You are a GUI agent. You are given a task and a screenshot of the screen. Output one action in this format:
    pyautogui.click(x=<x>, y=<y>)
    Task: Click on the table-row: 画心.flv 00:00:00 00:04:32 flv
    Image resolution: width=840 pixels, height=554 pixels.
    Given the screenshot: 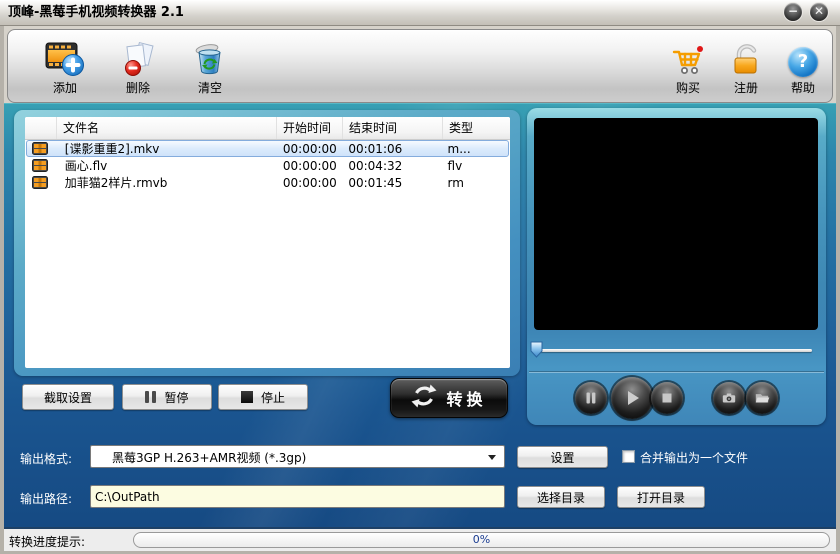 What is the action you would take?
    pyautogui.click(x=267, y=165)
    